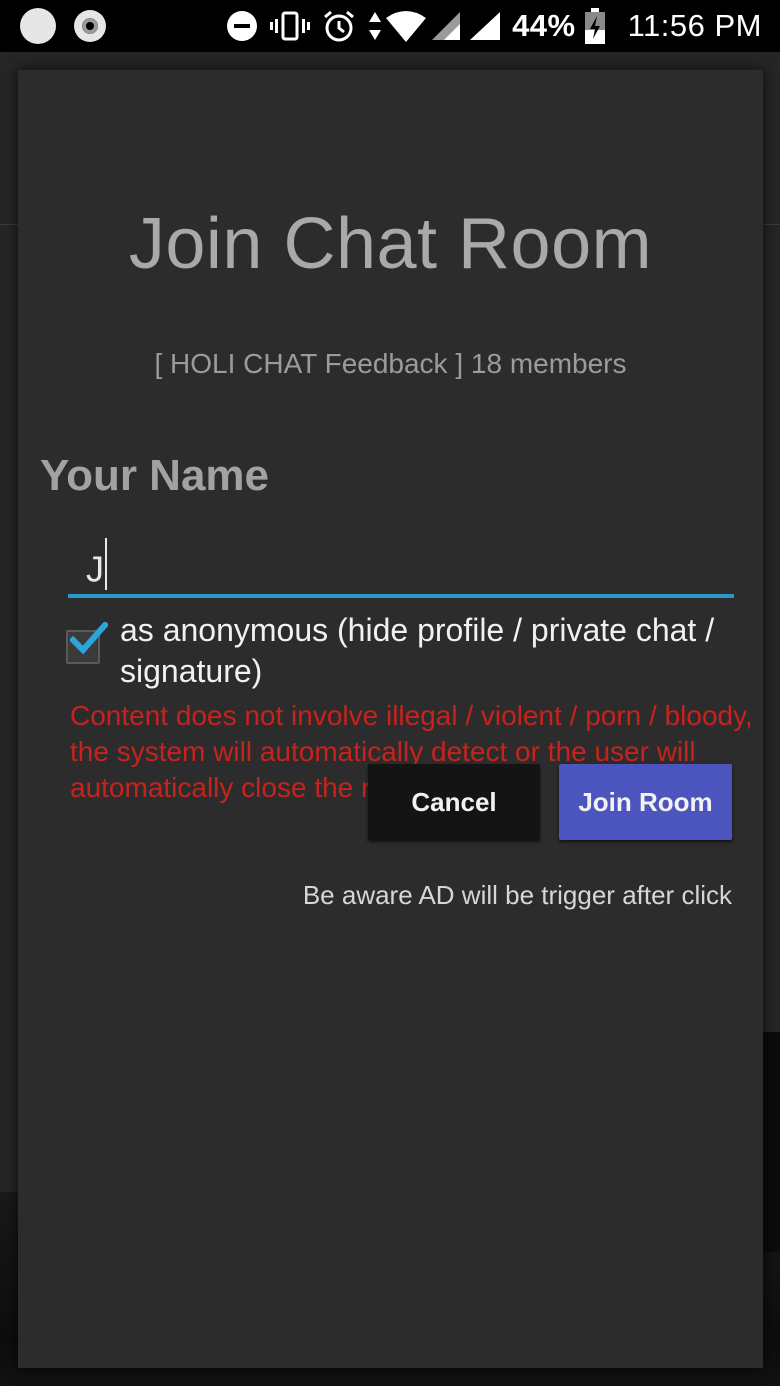 Image resolution: width=780 pixels, height=1386 pixels. Describe the element at coordinates (339, 26) in the screenshot. I see `alarm-icon` at that location.